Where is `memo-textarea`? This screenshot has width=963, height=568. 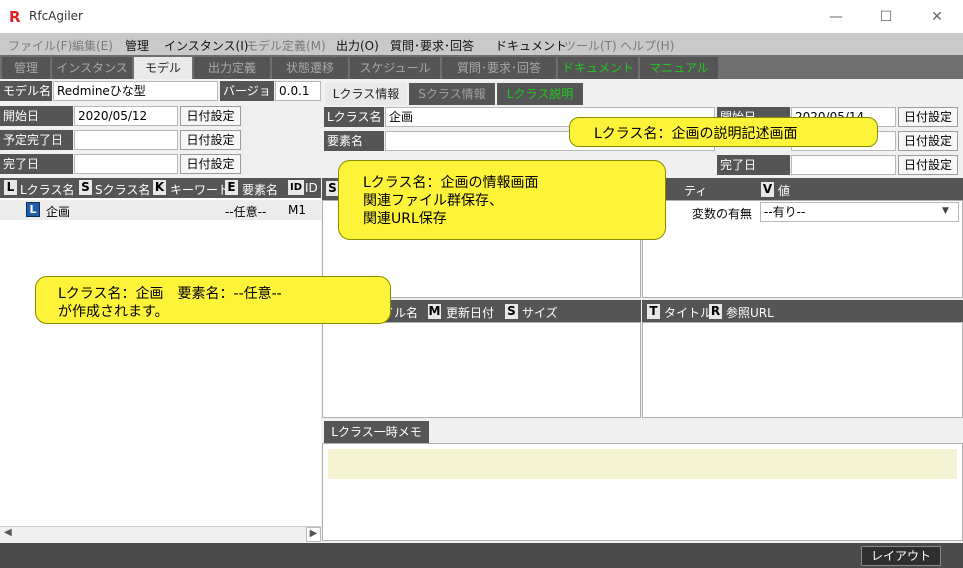
memo-textarea is located at coordinates (642, 464).